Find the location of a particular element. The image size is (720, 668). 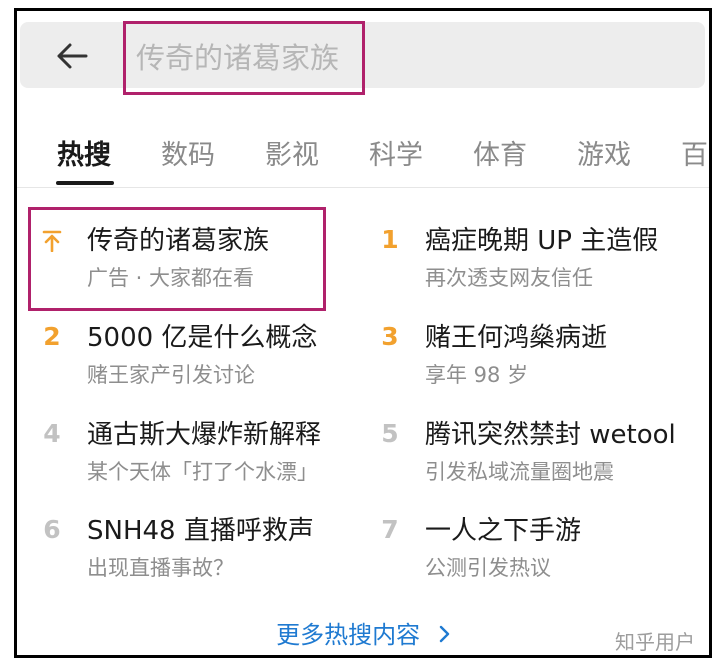

hot-item-subtitle: 某个天体「打了个水漂」 is located at coordinates (202, 472).